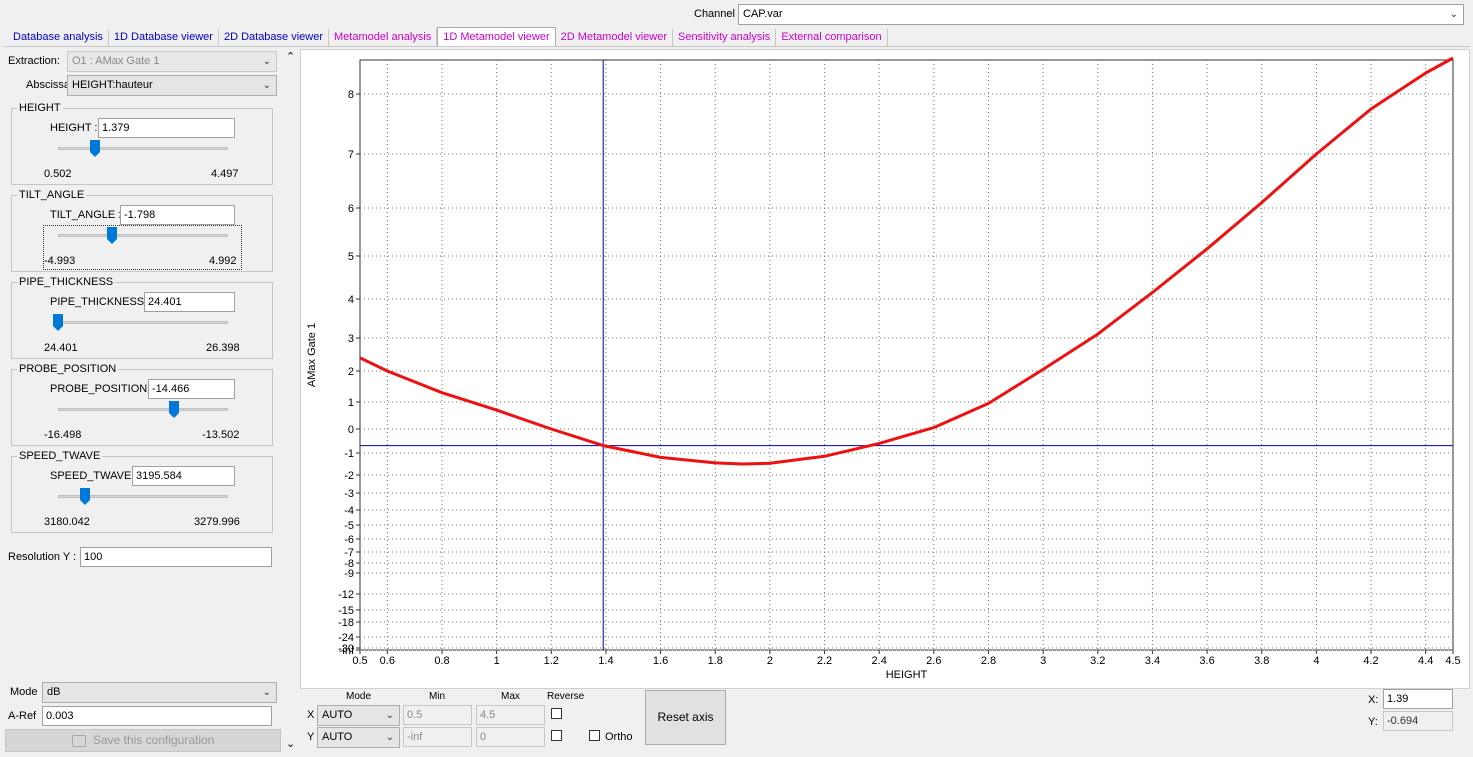 This screenshot has width=1473, height=757. Describe the element at coordinates (157, 716) in the screenshot. I see `aref-input: 0.003` at that location.